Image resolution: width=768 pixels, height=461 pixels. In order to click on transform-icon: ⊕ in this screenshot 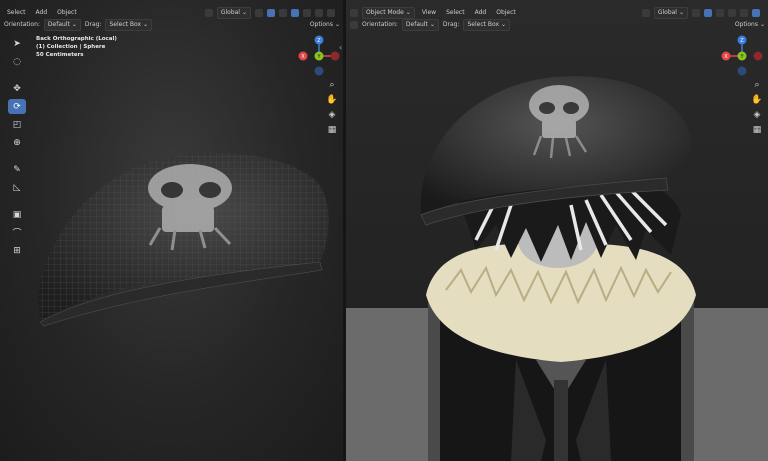, I will do `click(17, 142)`.